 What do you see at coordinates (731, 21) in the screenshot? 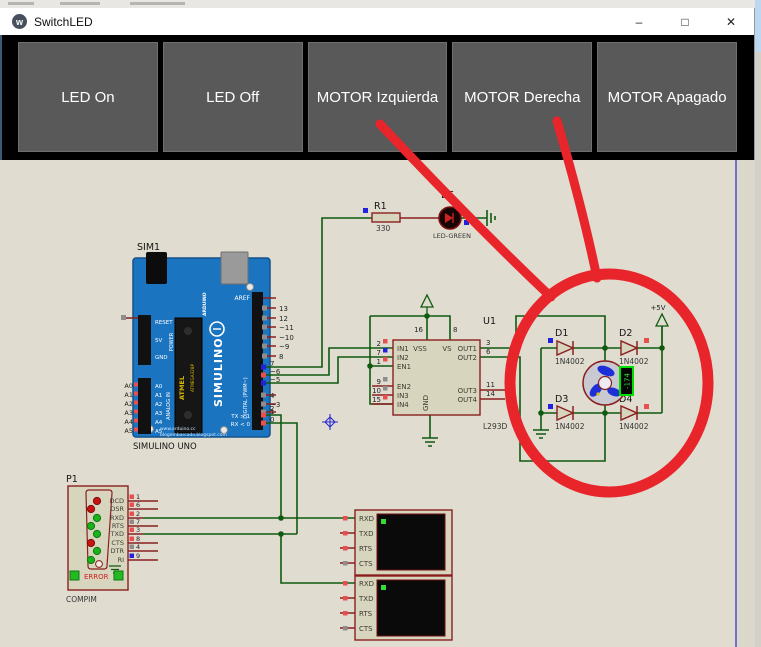
I see `close-button: ✕` at bounding box center [731, 21].